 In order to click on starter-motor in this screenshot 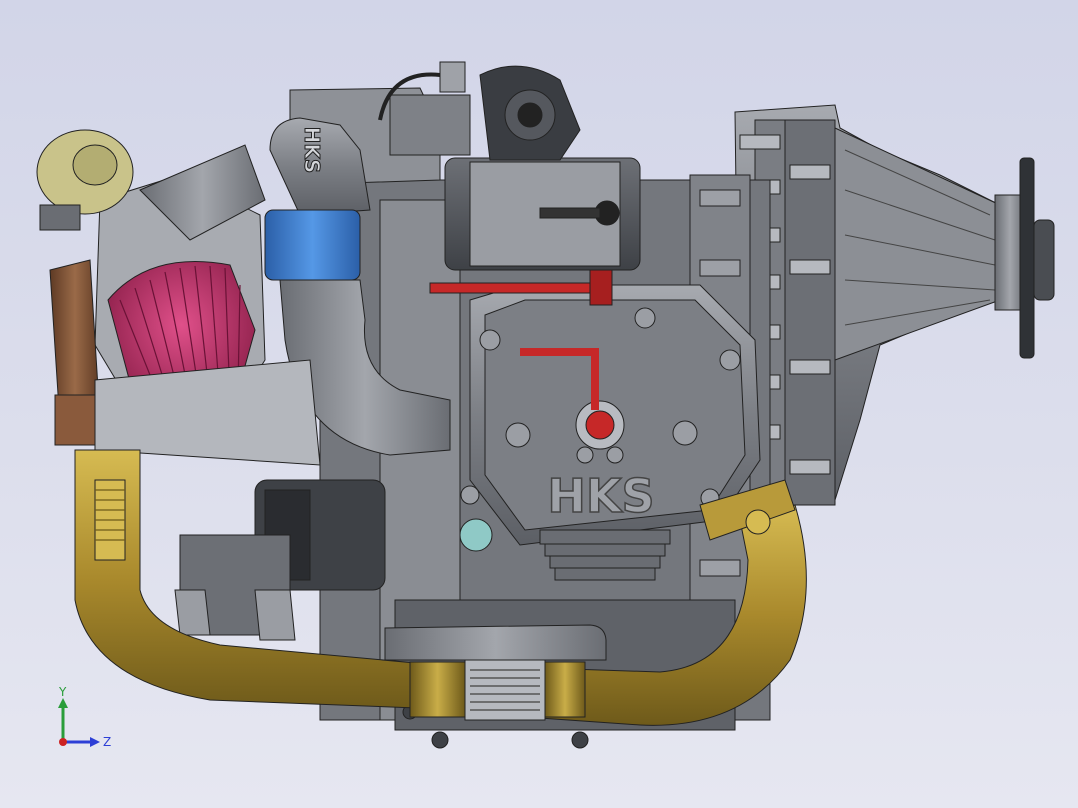, I will do `click(542, 214)`.